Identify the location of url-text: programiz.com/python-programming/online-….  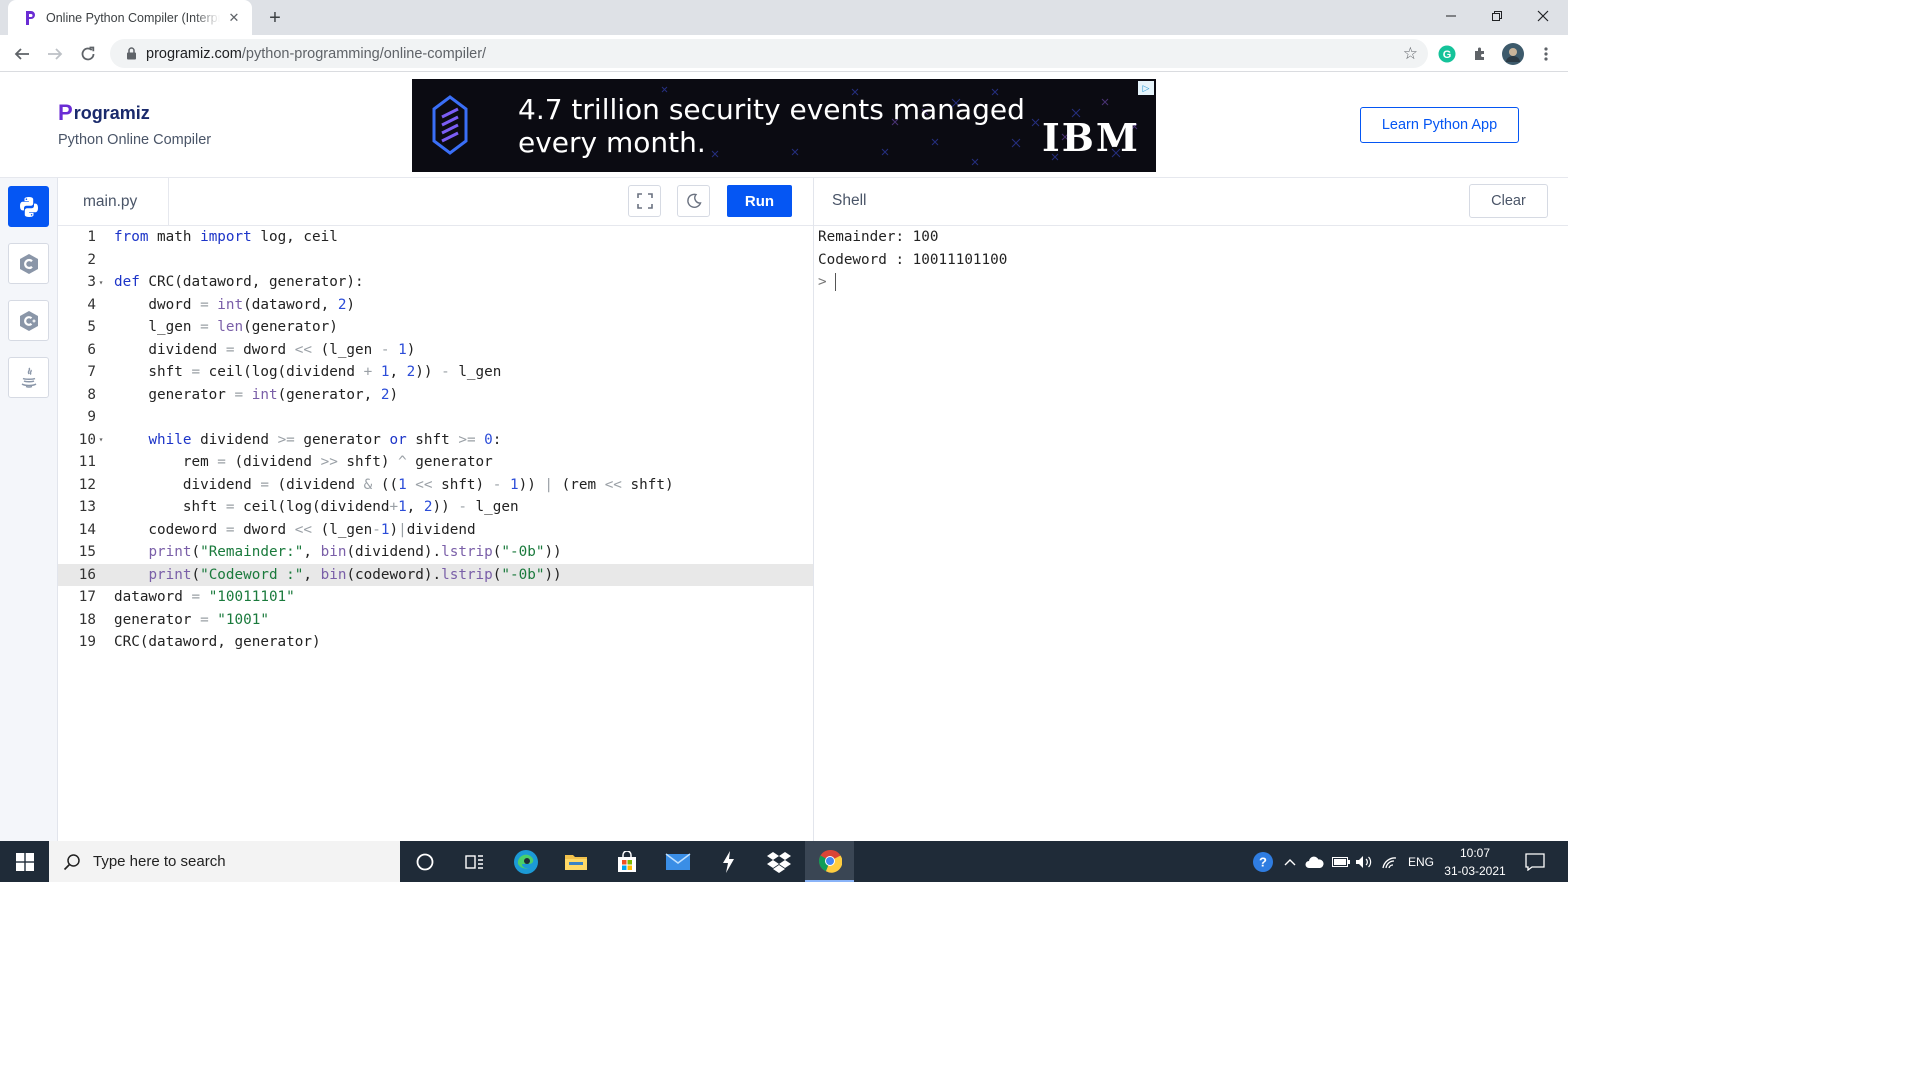
(316, 54).